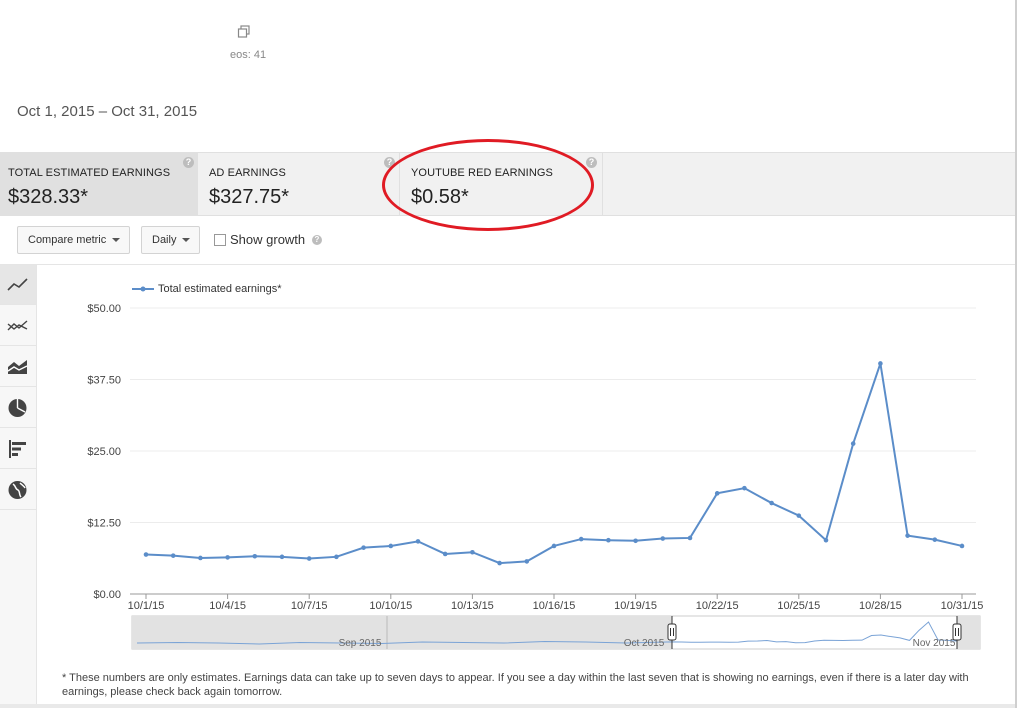 This screenshot has height=708, width=1019. What do you see at coordinates (402, 632) in the screenshot?
I see `navigator-shade-left` at bounding box center [402, 632].